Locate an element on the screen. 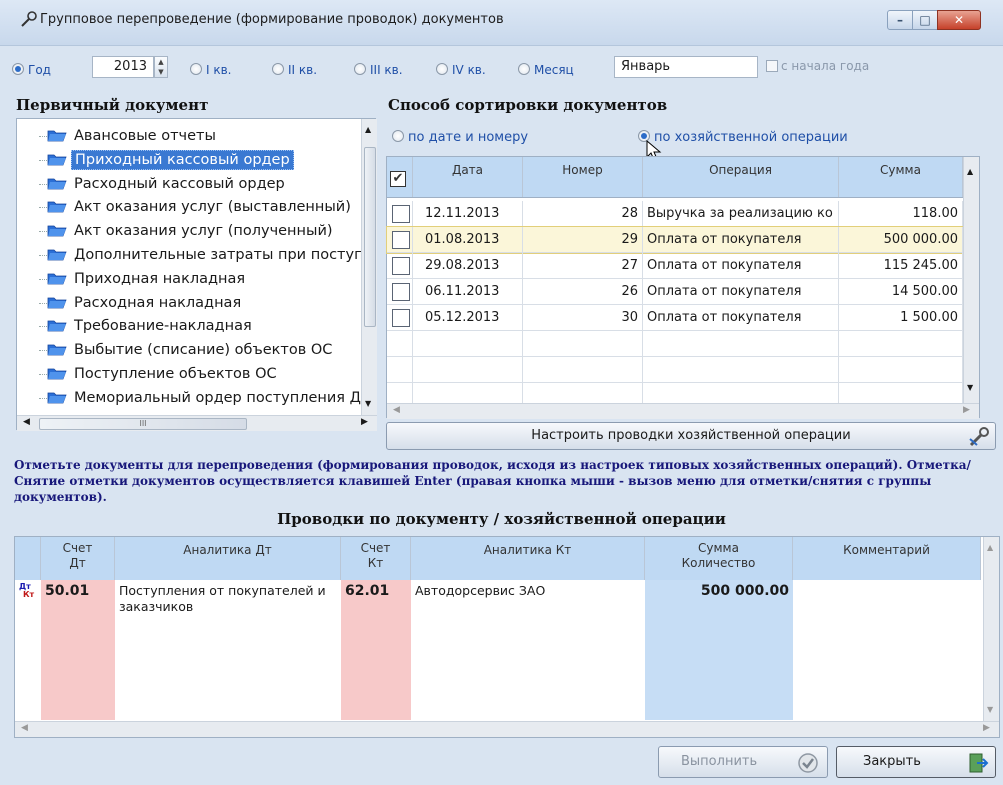 This screenshot has width=1003, height=785. tree-item: Мемориальный ордер поступления Д is located at coordinates (205, 398).